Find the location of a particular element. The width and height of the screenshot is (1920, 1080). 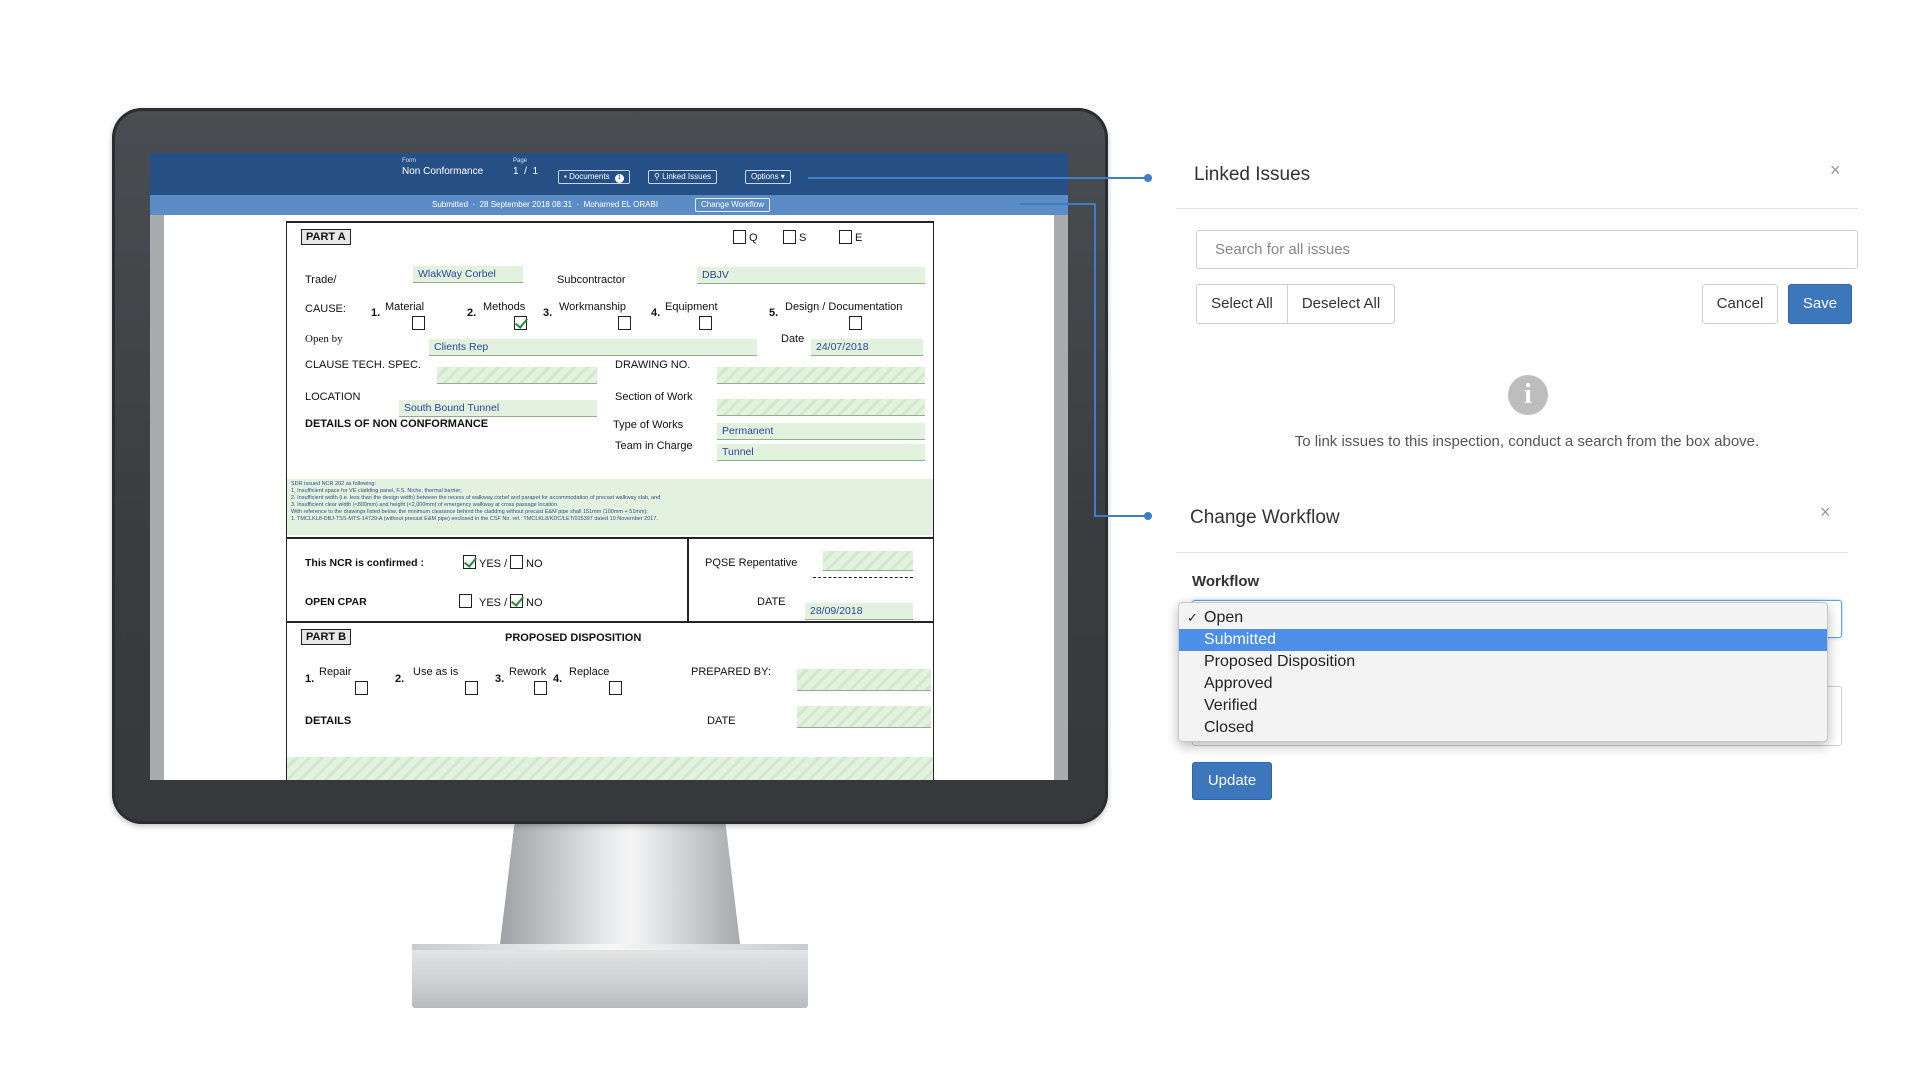

save-button: Save is located at coordinates (1820, 304).